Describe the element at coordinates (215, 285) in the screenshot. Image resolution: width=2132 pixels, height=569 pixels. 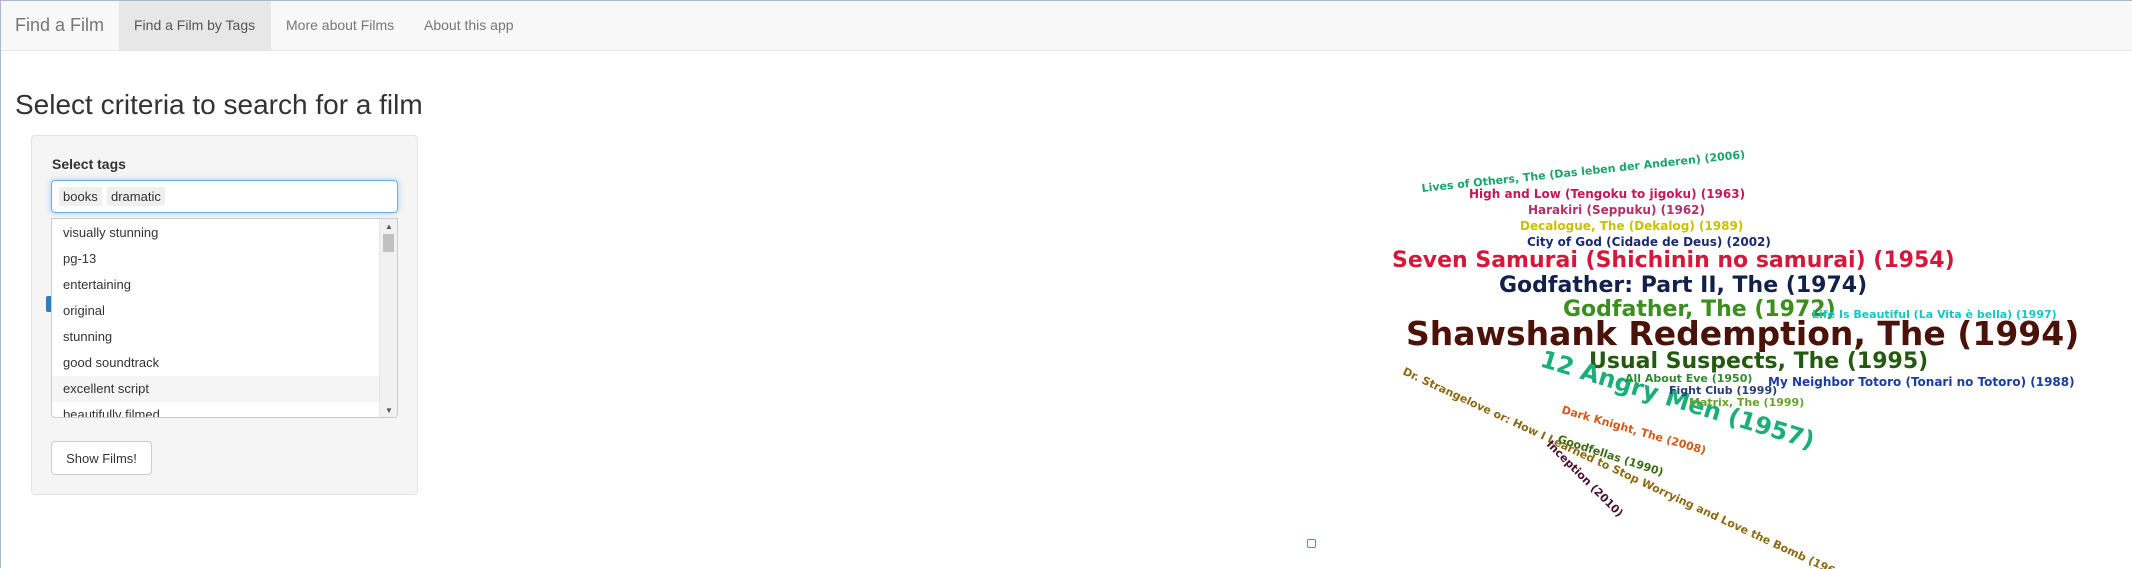
I see `dropdown-option: entertaining` at that location.